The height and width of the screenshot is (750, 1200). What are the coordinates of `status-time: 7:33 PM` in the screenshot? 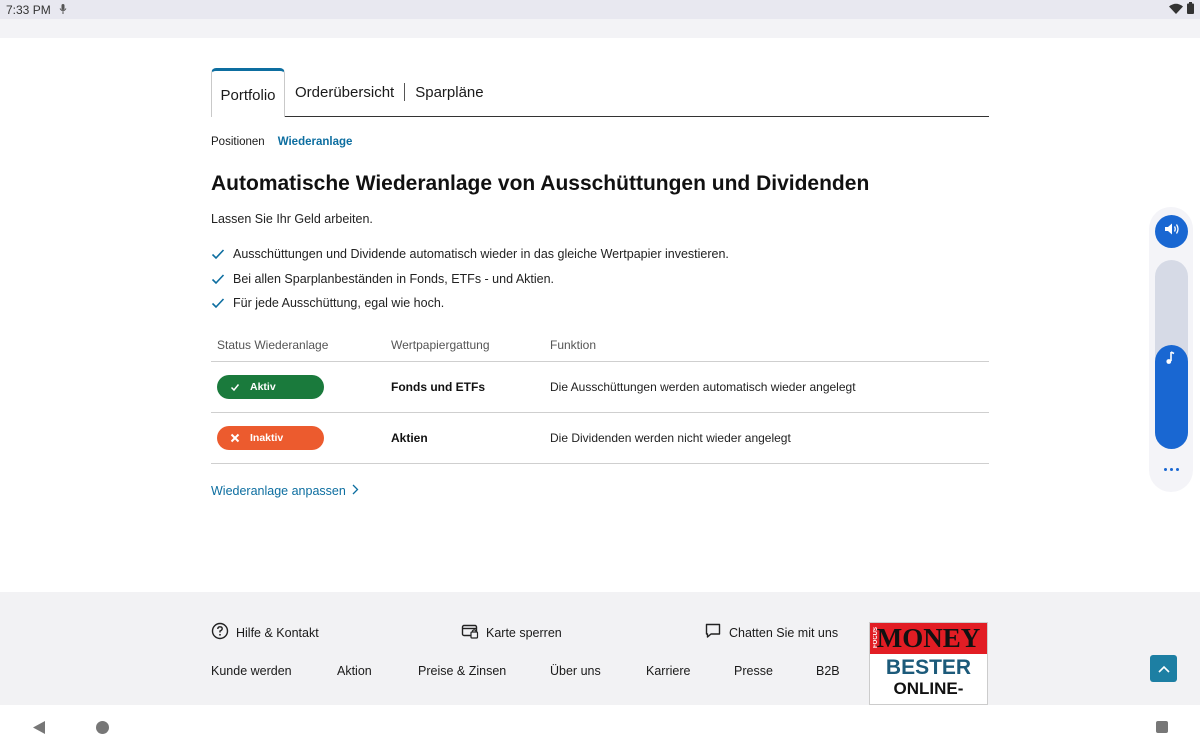 It's located at (28, 9).